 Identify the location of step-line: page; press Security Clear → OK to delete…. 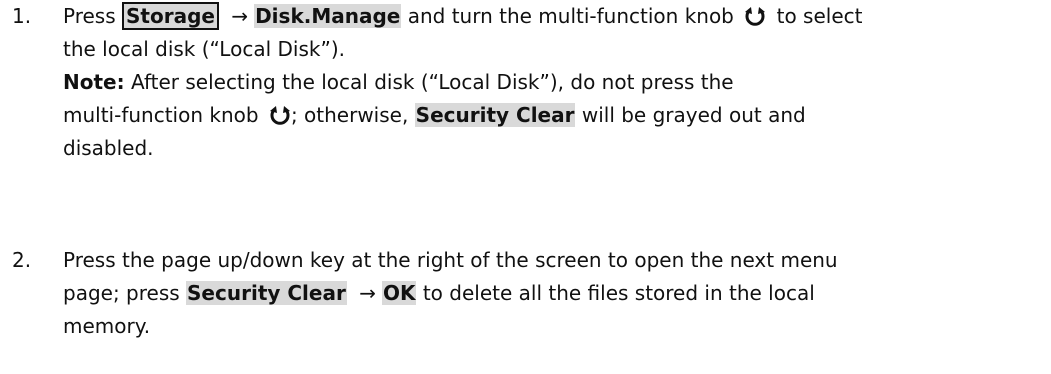
(553, 293).